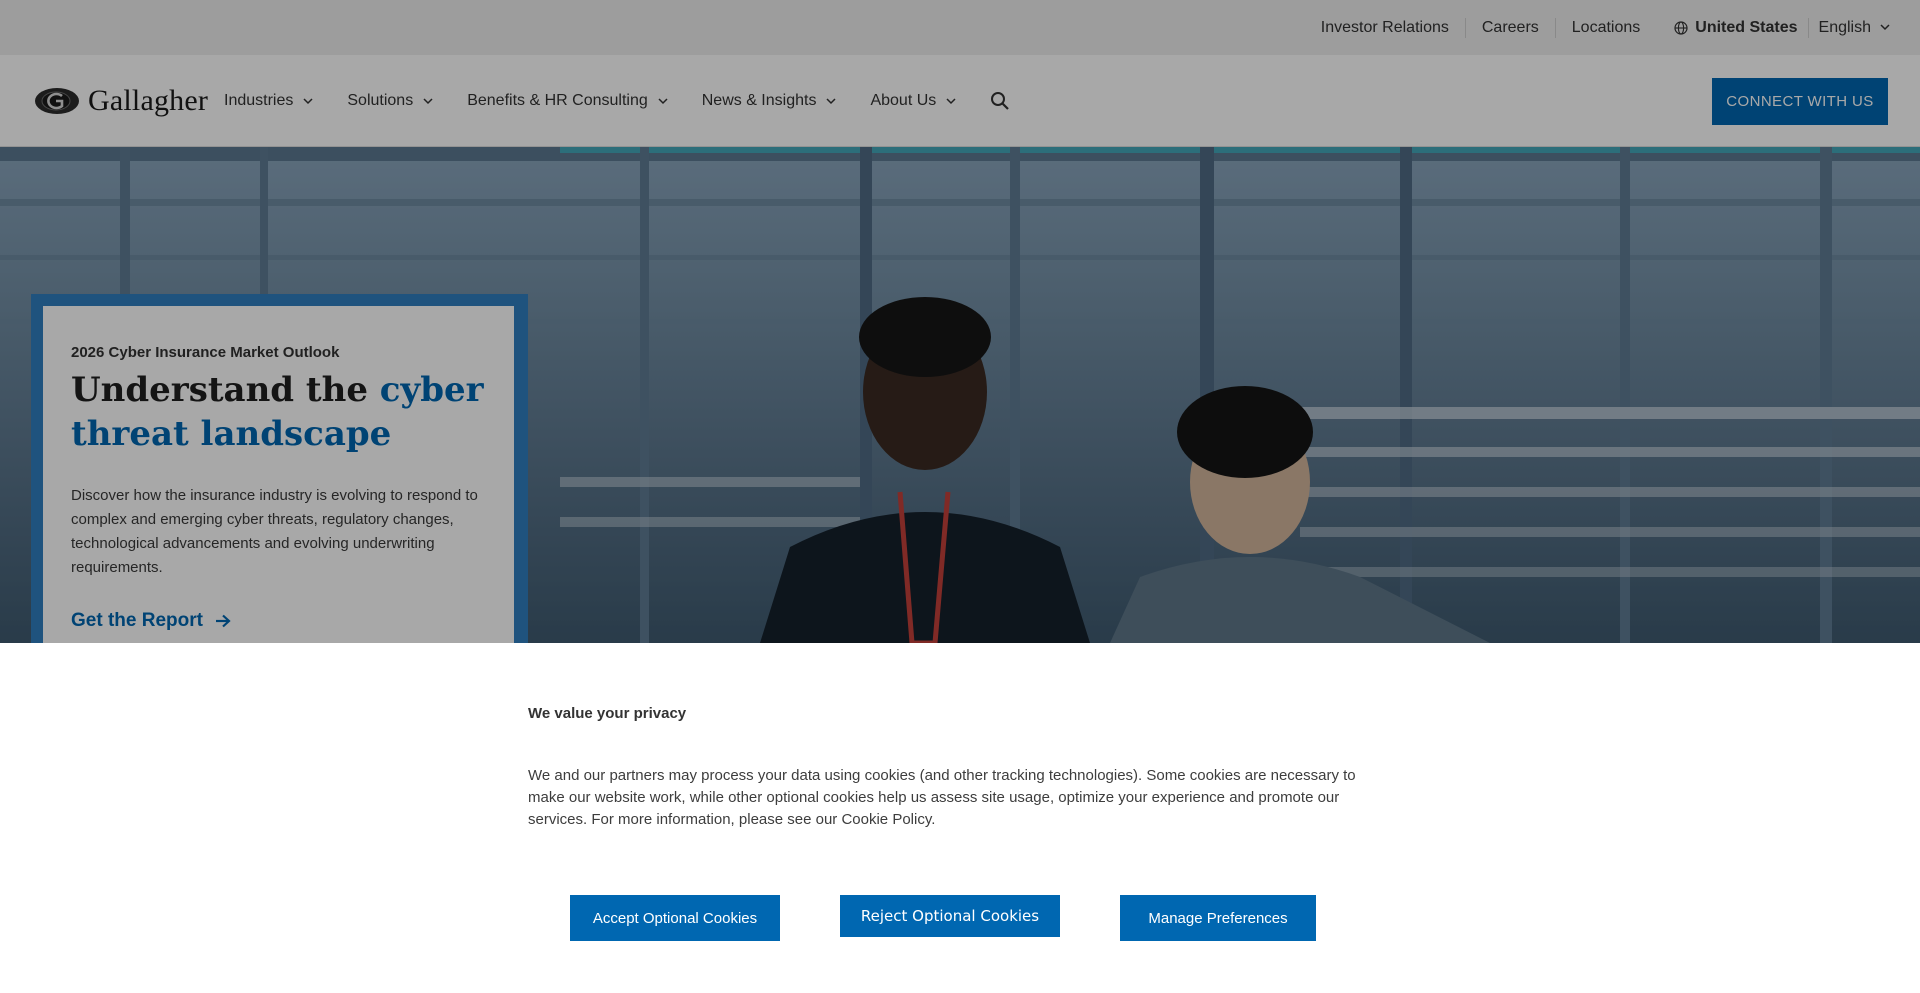 The height and width of the screenshot is (993, 1920). What do you see at coordinates (259, 100) in the screenshot?
I see `nav-item-label: Industries` at bounding box center [259, 100].